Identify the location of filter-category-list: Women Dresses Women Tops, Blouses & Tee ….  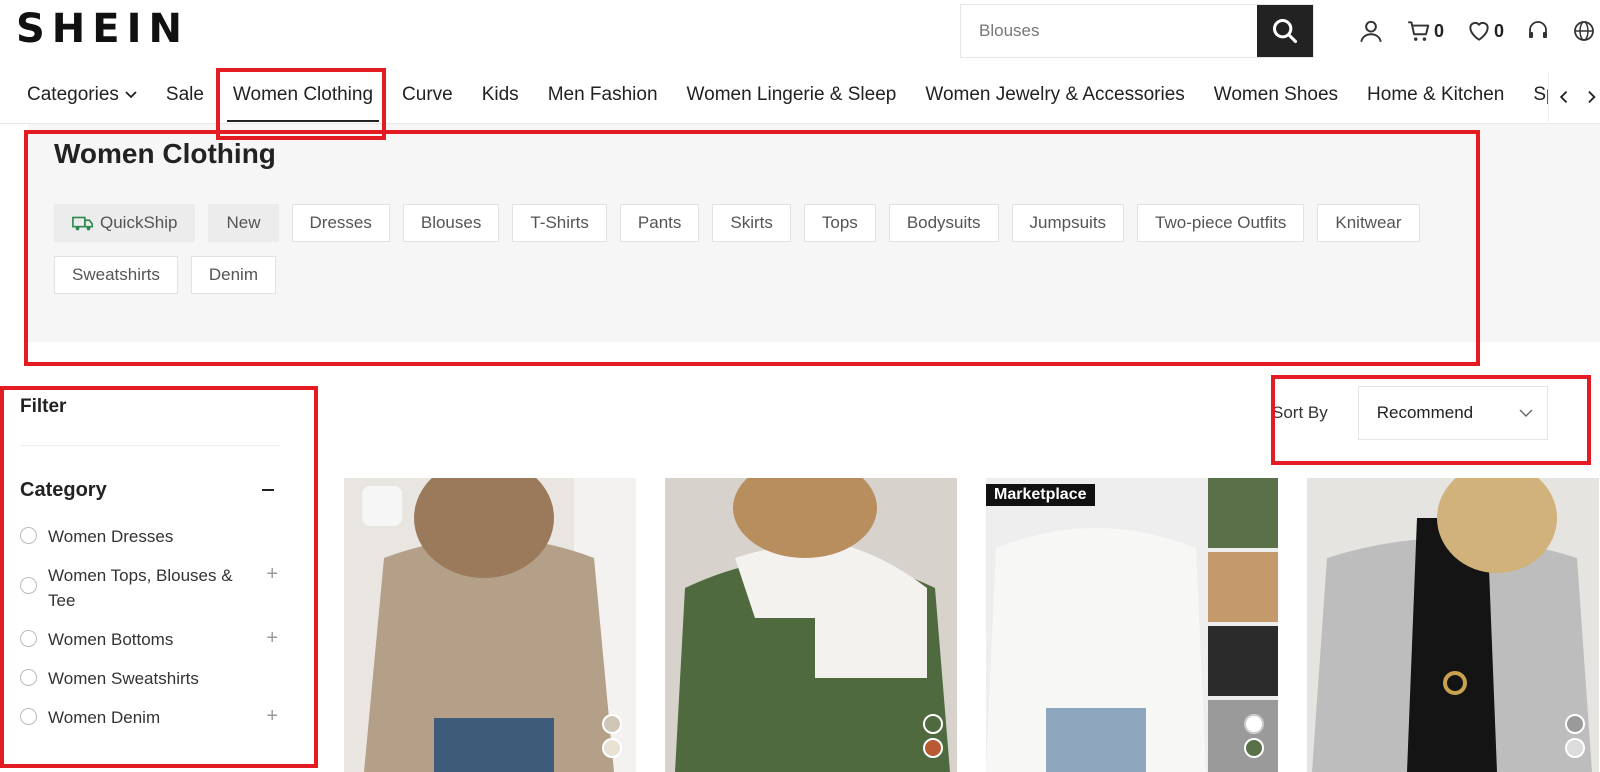
(150, 627).